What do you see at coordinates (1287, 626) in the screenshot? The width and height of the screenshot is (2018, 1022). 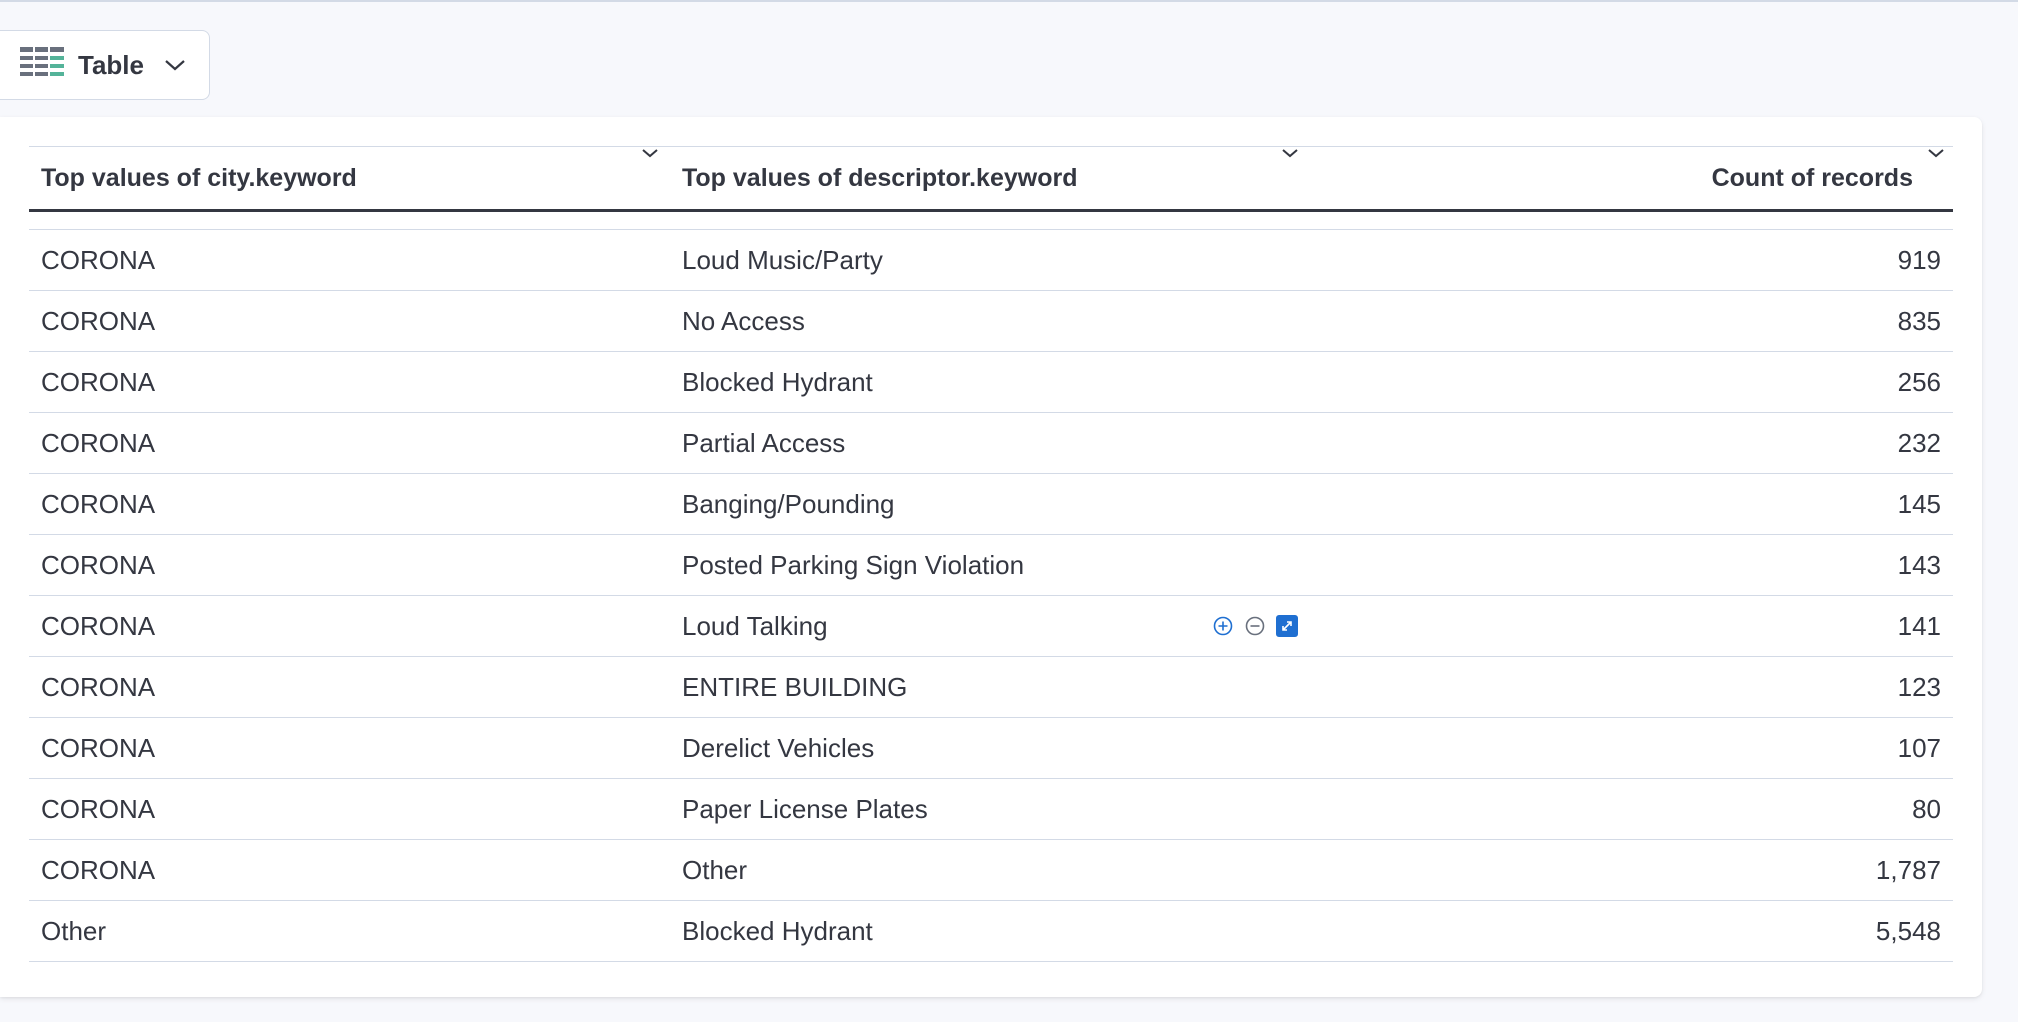 I see `expand-cell-icon` at bounding box center [1287, 626].